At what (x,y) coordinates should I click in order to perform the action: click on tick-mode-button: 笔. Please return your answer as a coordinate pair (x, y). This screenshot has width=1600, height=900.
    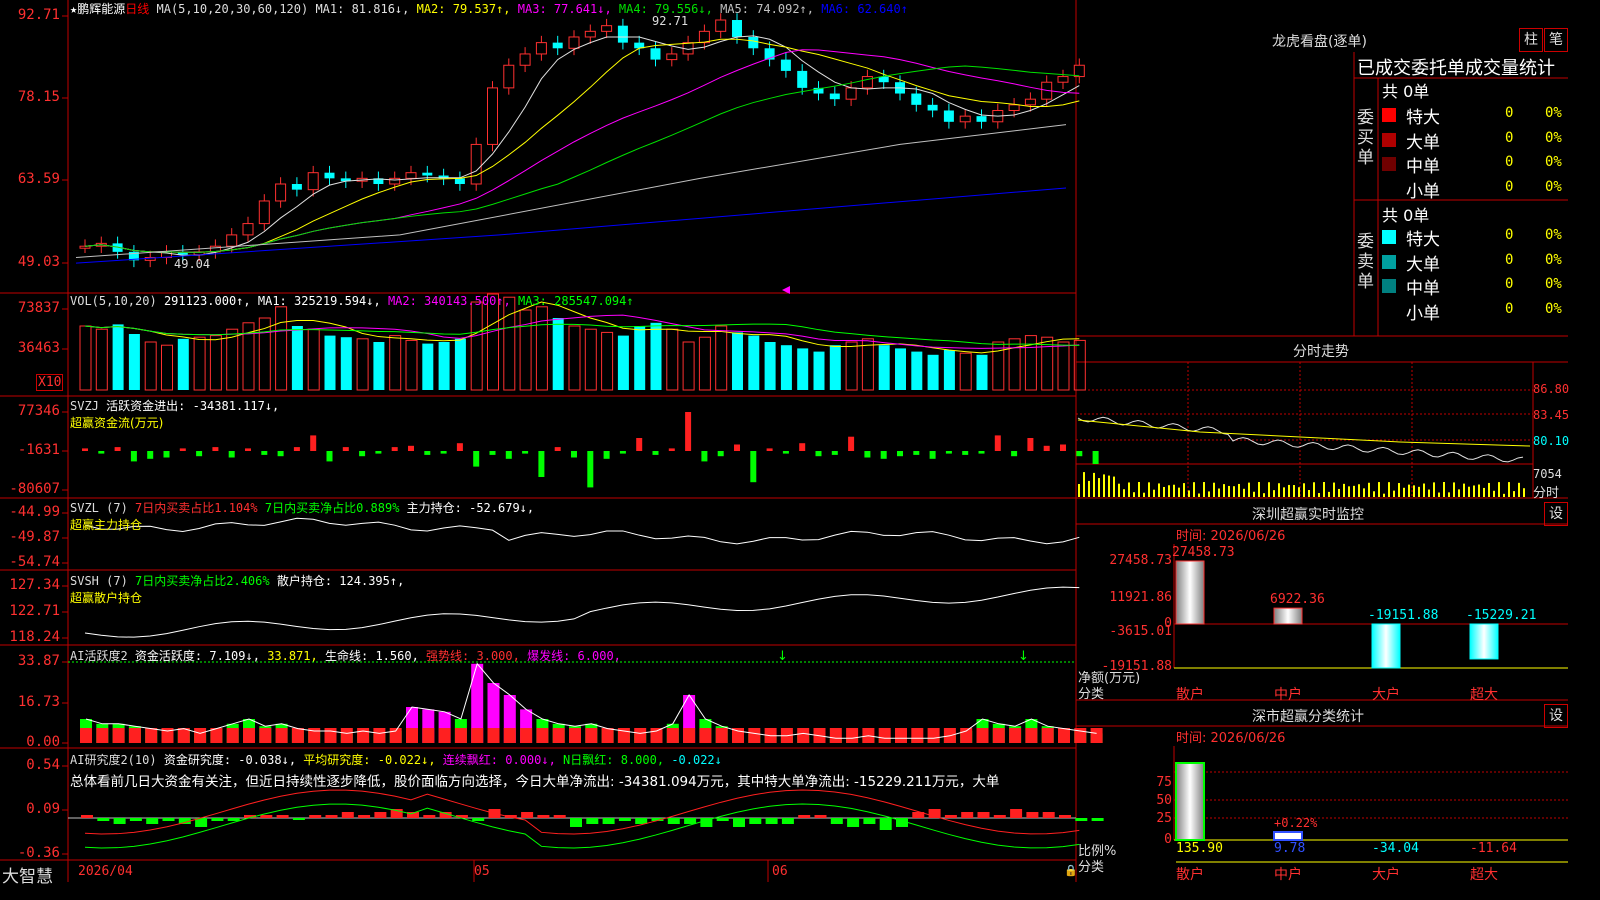
    Looking at the image, I should click on (1556, 40).